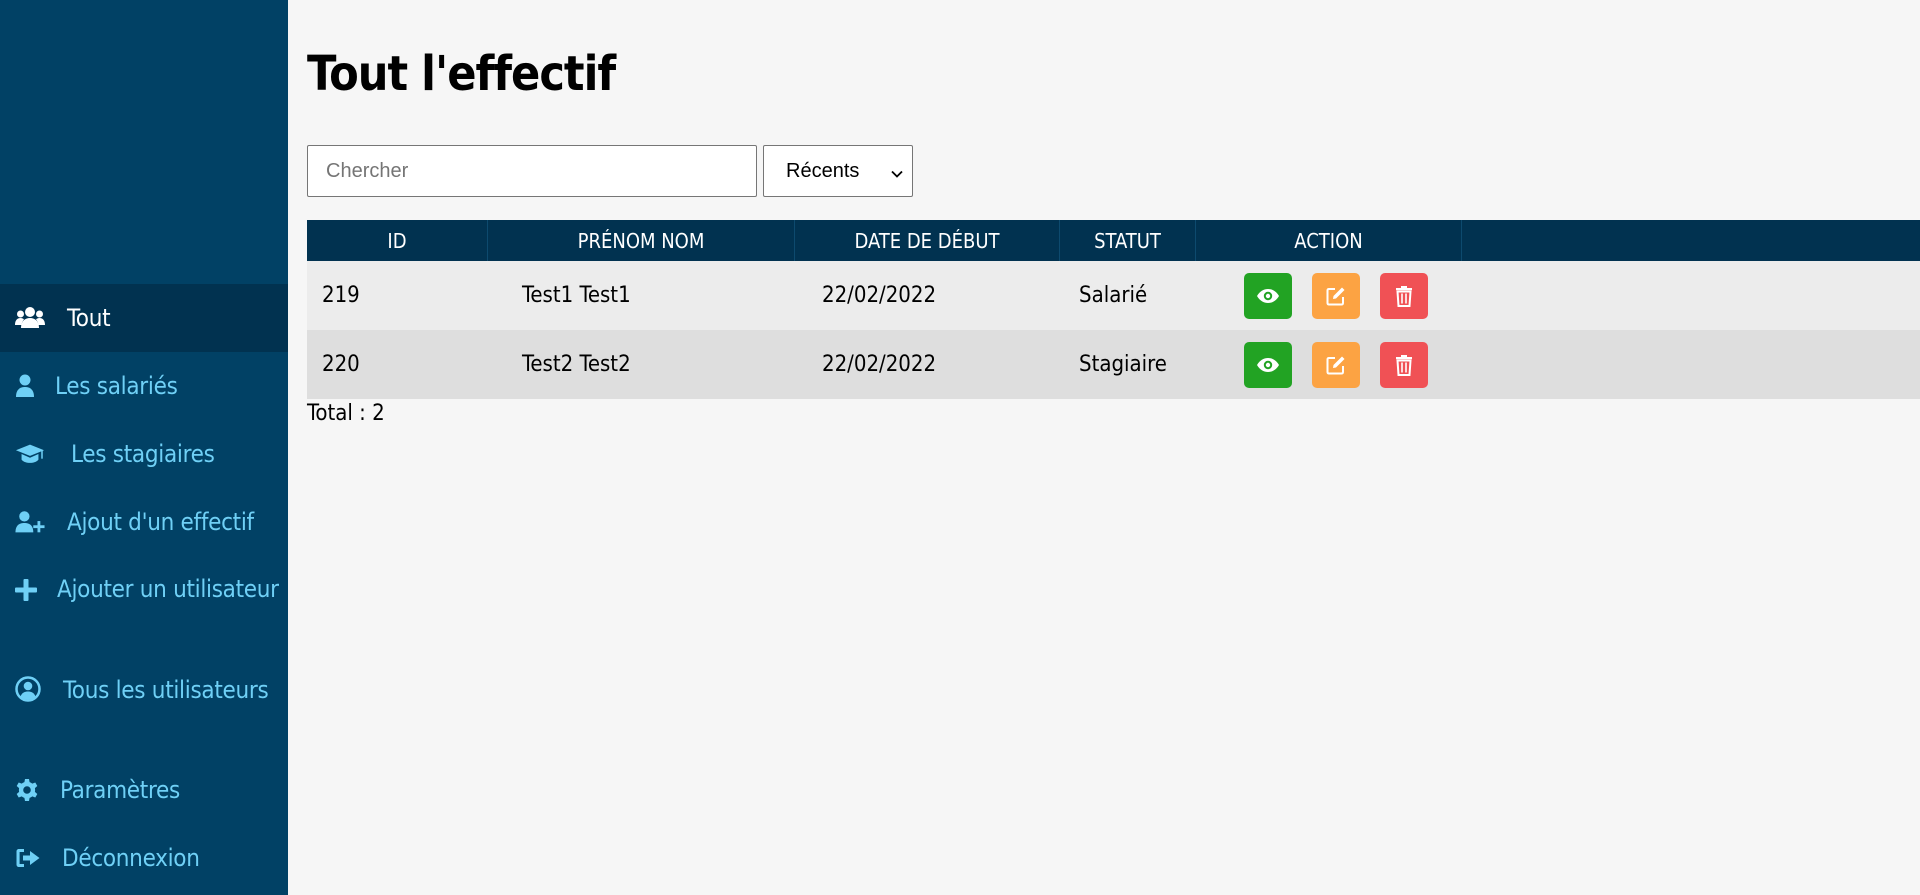  I want to click on column-header-id: ID, so click(397, 240).